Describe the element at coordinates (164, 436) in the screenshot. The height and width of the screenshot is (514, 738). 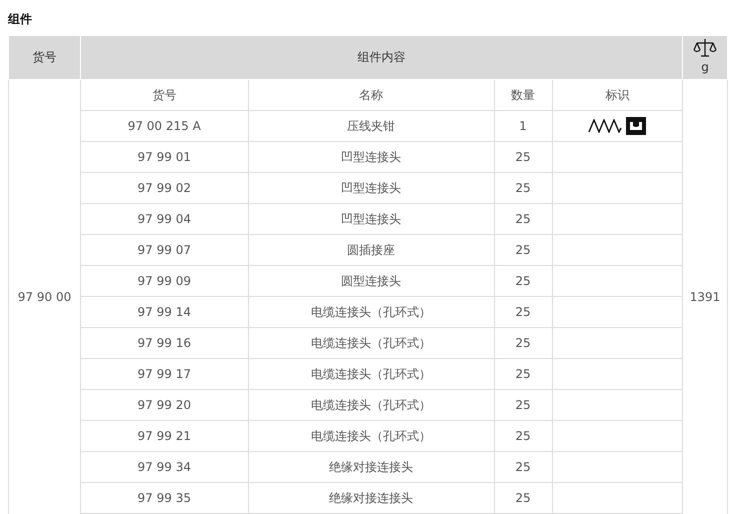
I see `table-cell: 97 99 21` at that location.